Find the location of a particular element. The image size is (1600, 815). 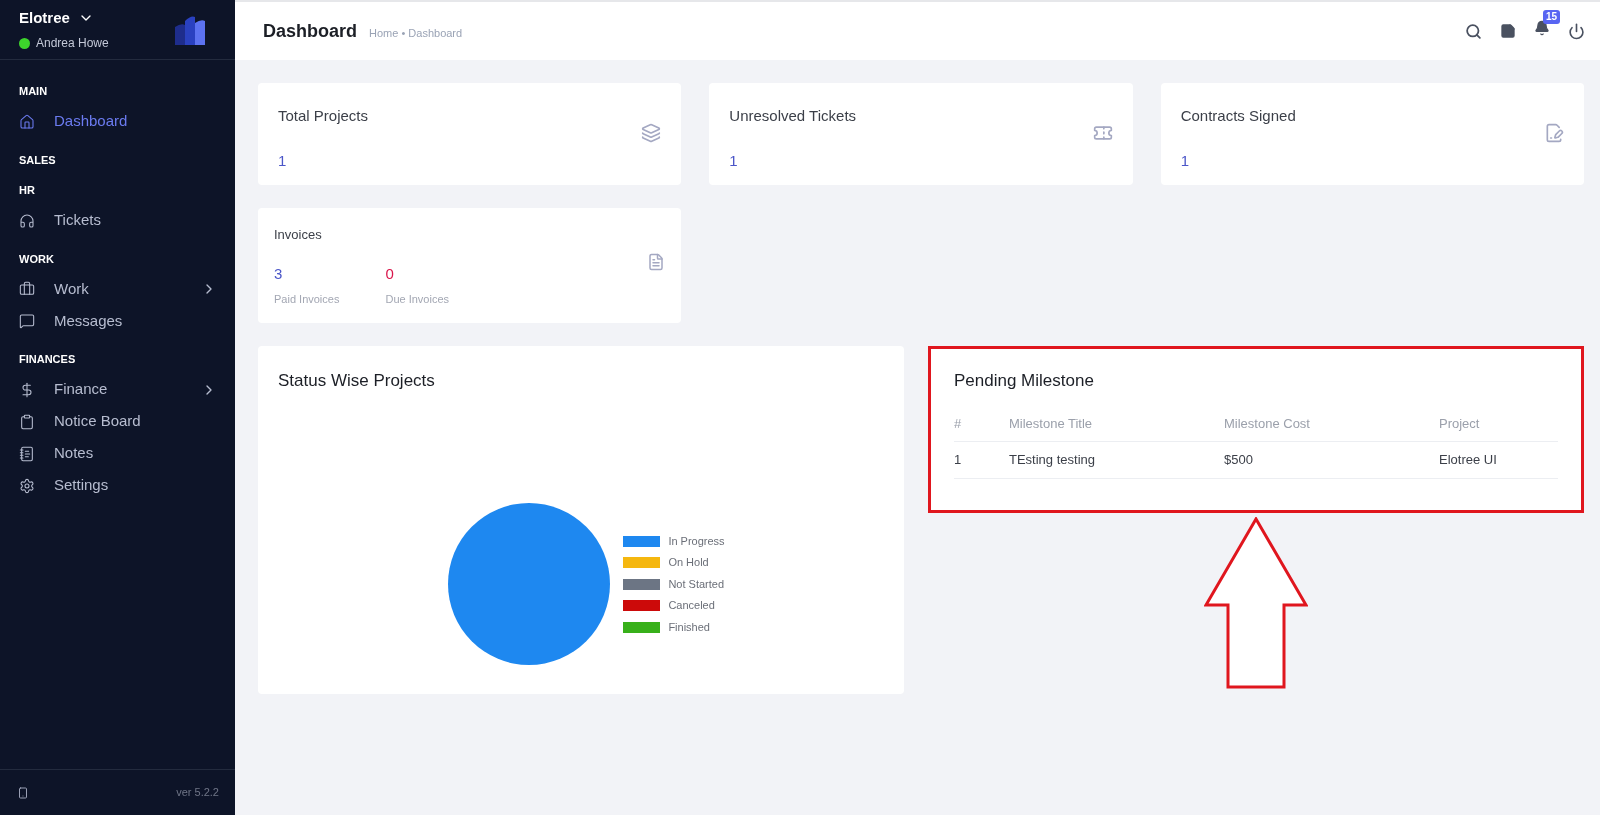

stat-title: Unresolved Tickets is located at coordinates (793, 116).